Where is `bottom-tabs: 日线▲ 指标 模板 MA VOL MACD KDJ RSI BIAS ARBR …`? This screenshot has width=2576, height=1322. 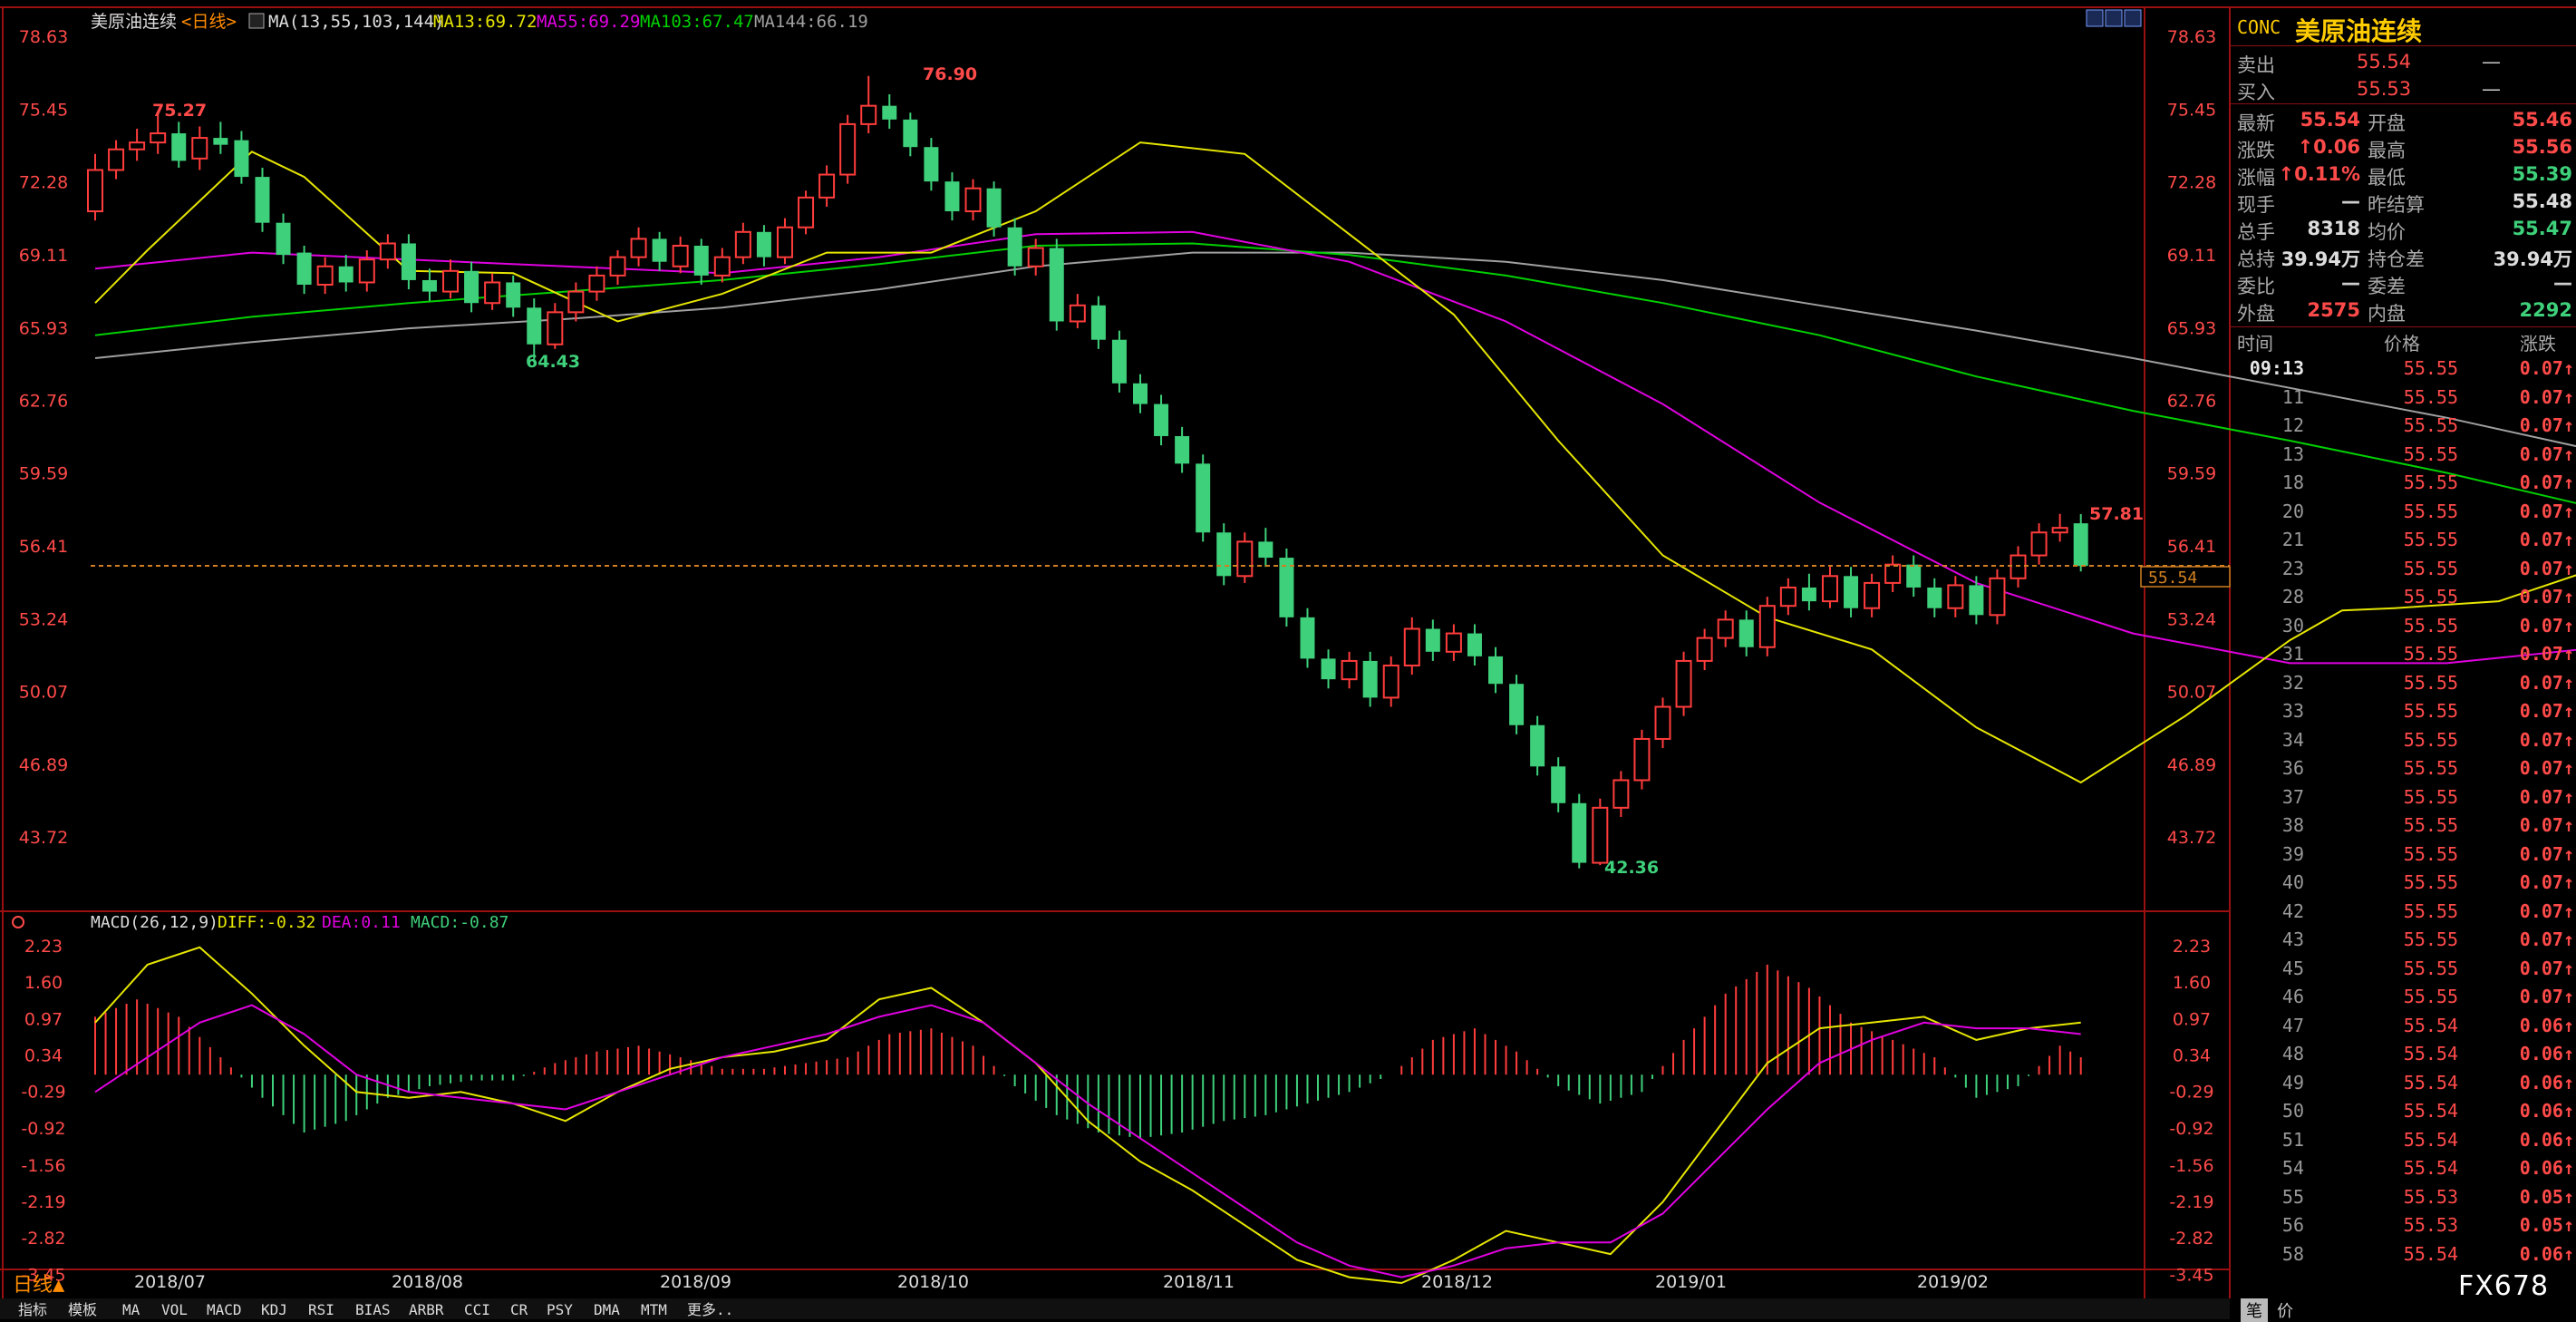
bottom-tabs: 日线▲ 指标 模板 MA VOL MACD KDJ RSI BIAS ARBR … is located at coordinates (1115, 1296).